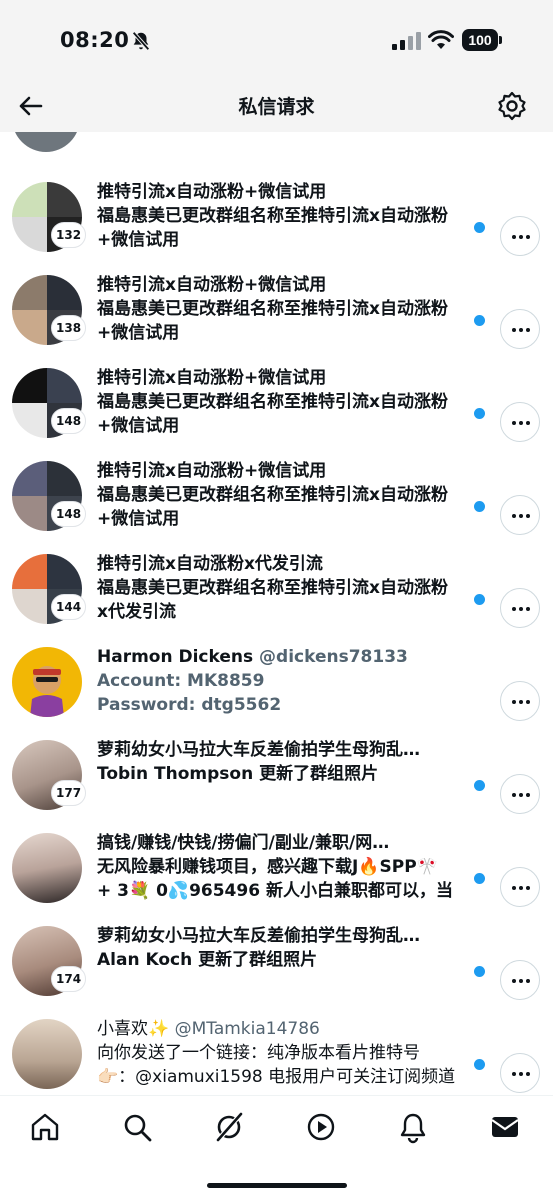 The height and width of the screenshot is (1200, 553). I want to click on page-title: 私信请求, so click(276, 107).